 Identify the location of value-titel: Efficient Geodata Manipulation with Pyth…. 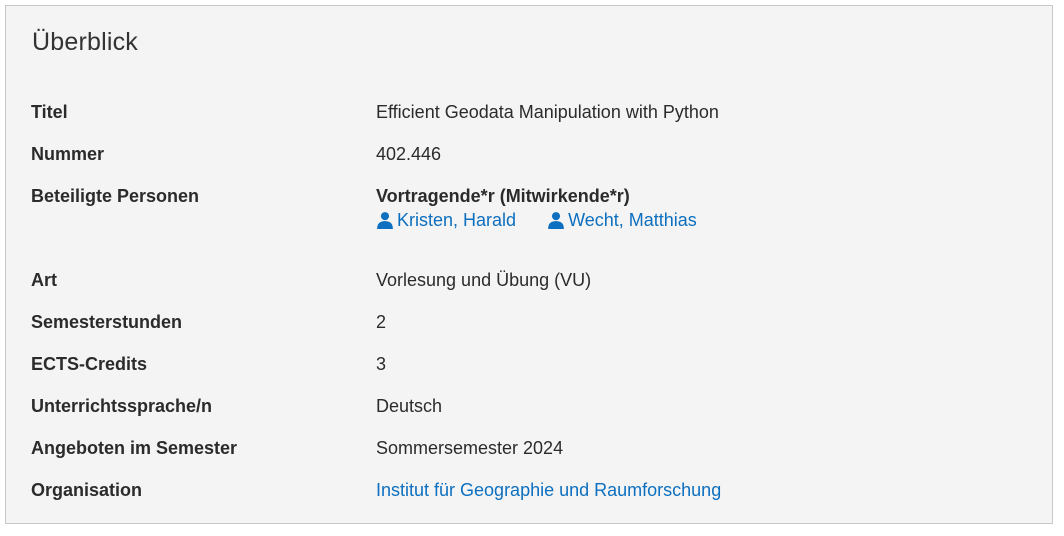
(547, 112).